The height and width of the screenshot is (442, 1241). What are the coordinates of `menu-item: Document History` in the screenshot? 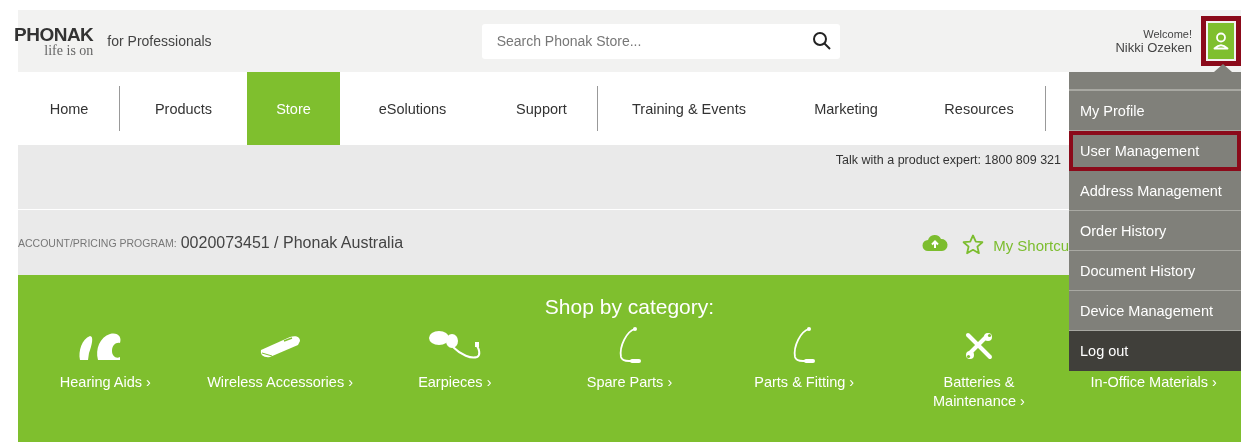 It's located at (1155, 271).